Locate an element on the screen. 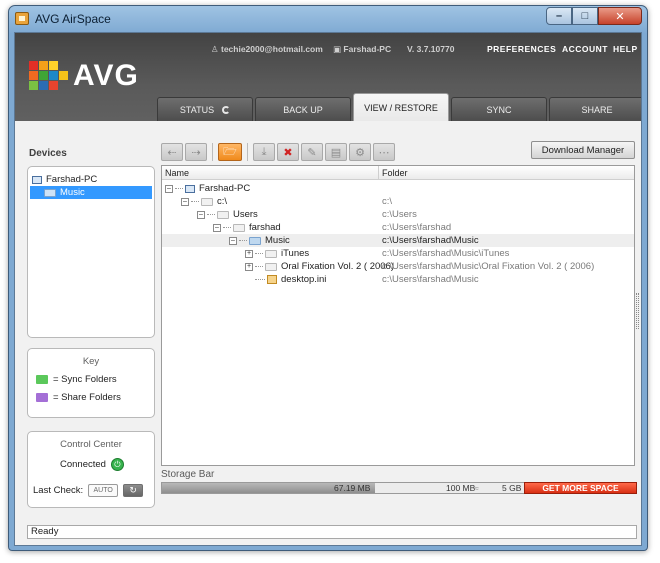 The width and height of the screenshot is (660, 563). refresh-button: ↻ is located at coordinates (133, 490).